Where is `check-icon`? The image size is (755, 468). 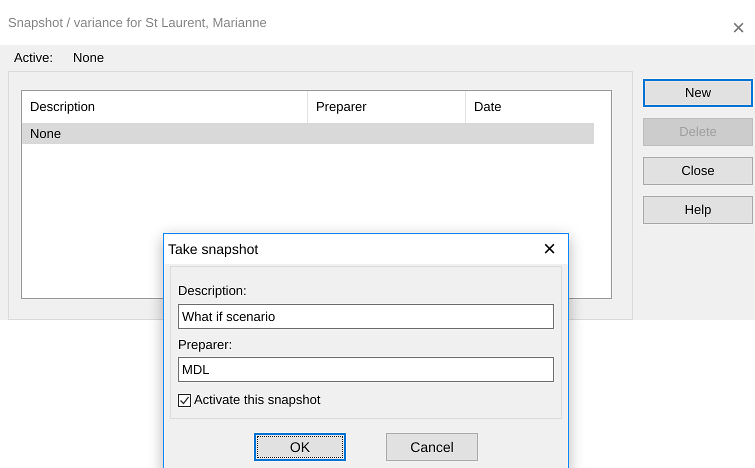
check-icon is located at coordinates (184, 400).